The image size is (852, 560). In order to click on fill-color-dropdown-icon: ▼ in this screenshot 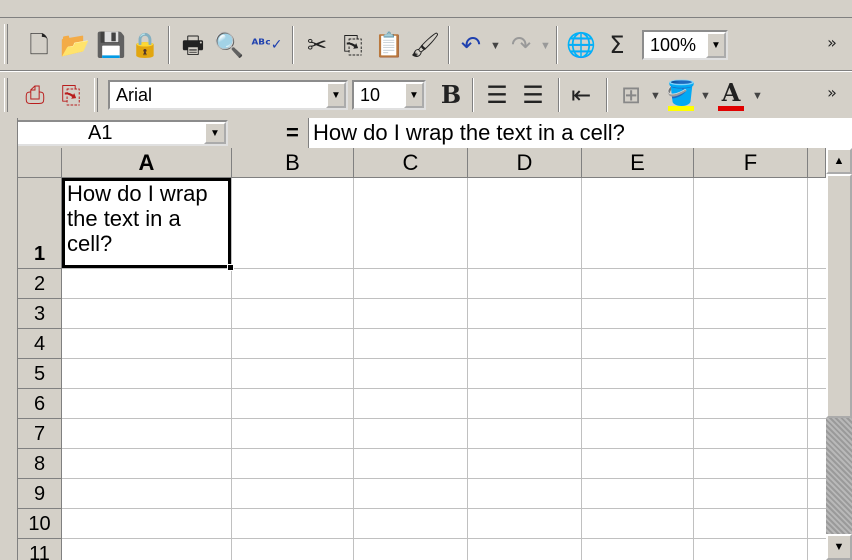, I will do `click(705, 96)`.